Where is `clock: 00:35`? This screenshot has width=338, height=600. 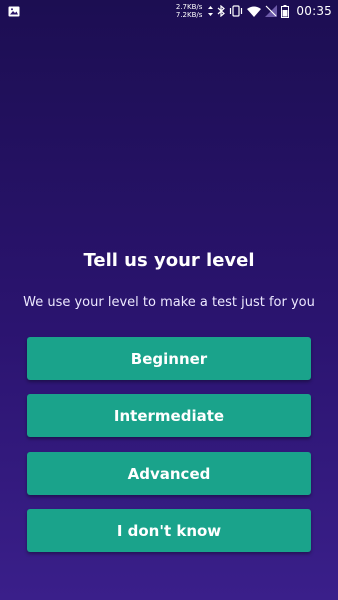
clock: 00:35 is located at coordinates (314, 11).